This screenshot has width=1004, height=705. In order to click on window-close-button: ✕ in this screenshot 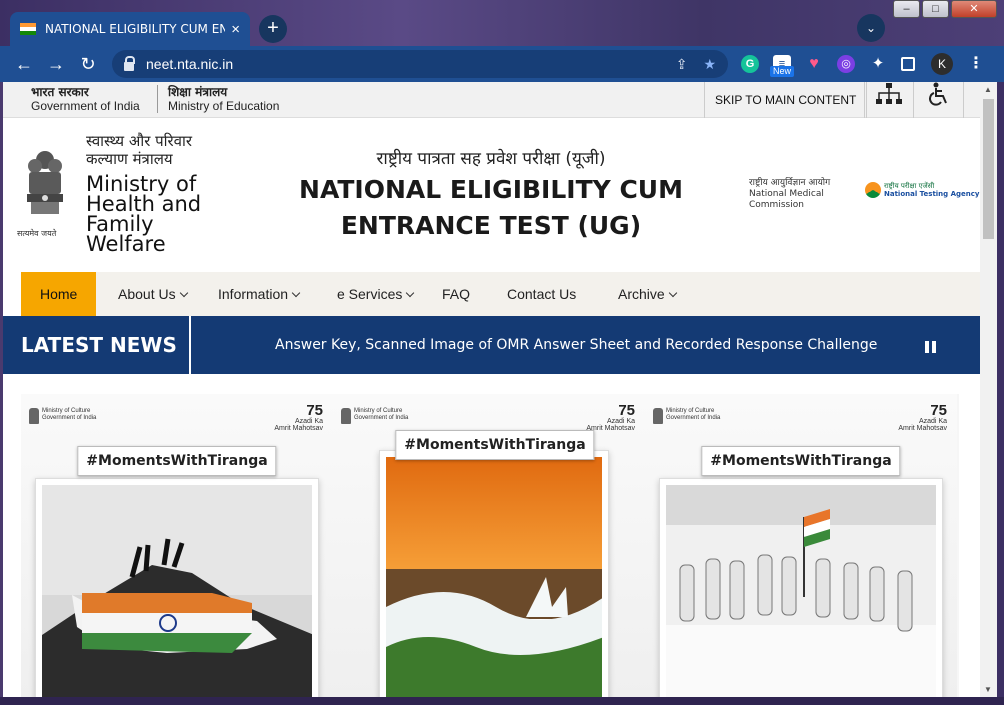, I will do `click(974, 9)`.